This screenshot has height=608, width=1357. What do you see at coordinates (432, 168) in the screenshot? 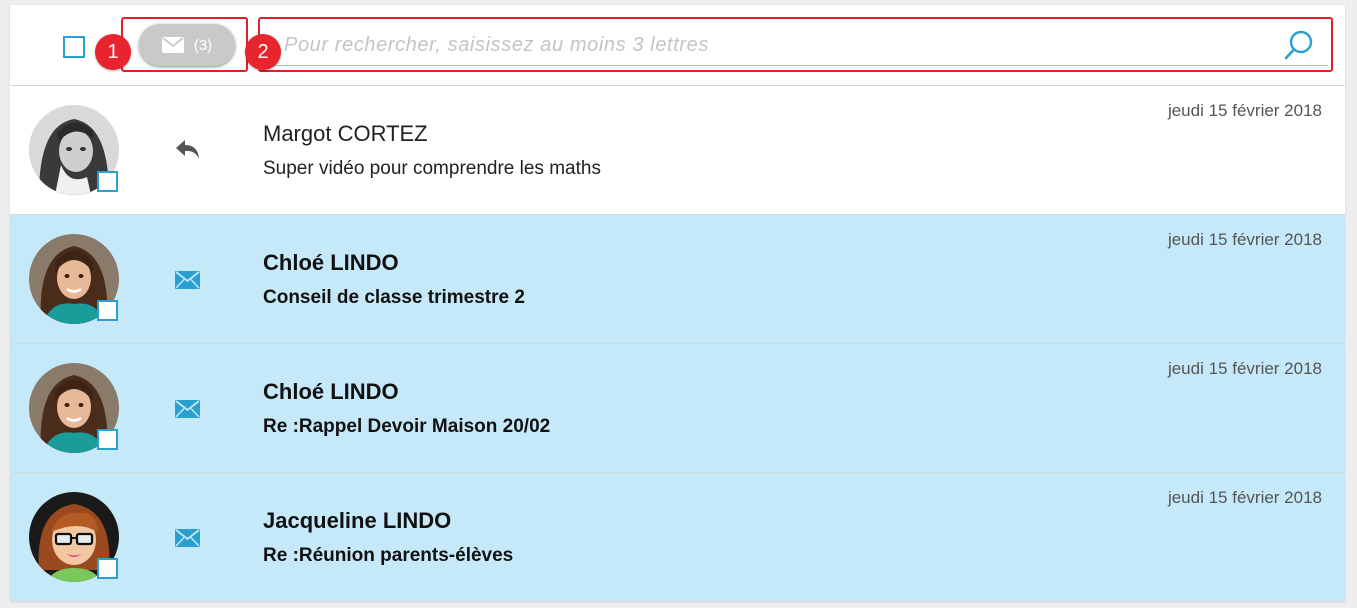
I see `message-subject: Super vidéo pour comprendre les maths` at bounding box center [432, 168].